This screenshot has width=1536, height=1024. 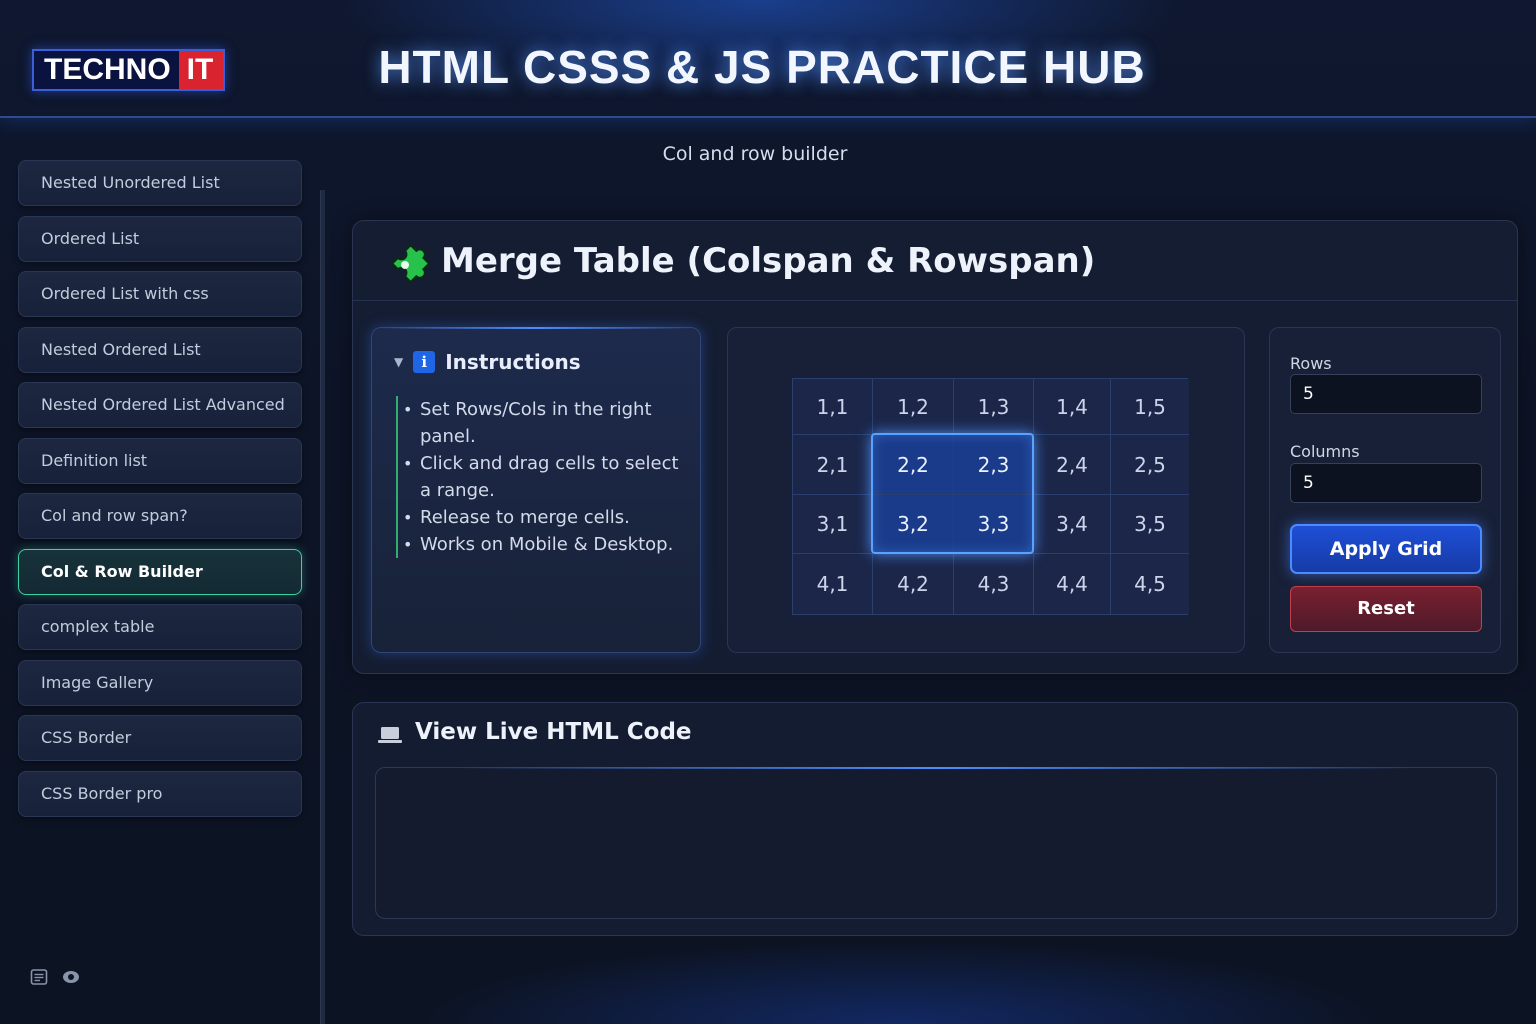 What do you see at coordinates (913, 584) in the screenshot?
I see `grid-cell: 4,2` at bounding box center [913, 584].